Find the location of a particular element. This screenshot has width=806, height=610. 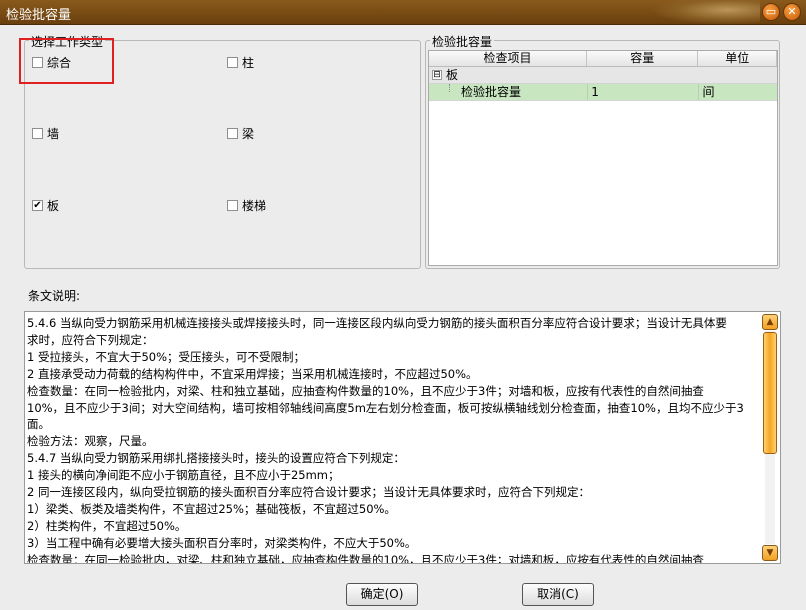

checkbox-box-checked: ✔ is located at coordinates (37, 205).